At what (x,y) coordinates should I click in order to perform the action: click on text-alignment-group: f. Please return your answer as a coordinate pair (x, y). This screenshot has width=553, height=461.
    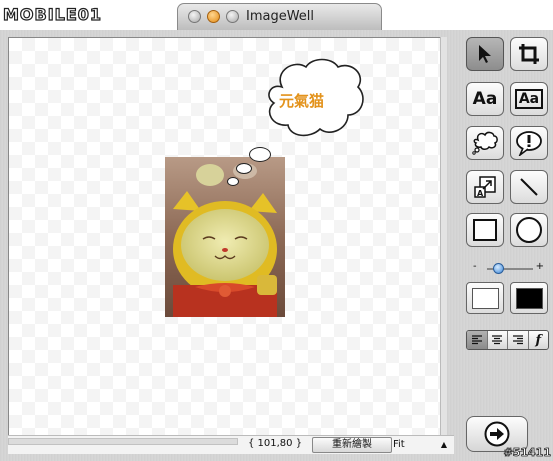
    Looking at the image, I should click on (507, 340).